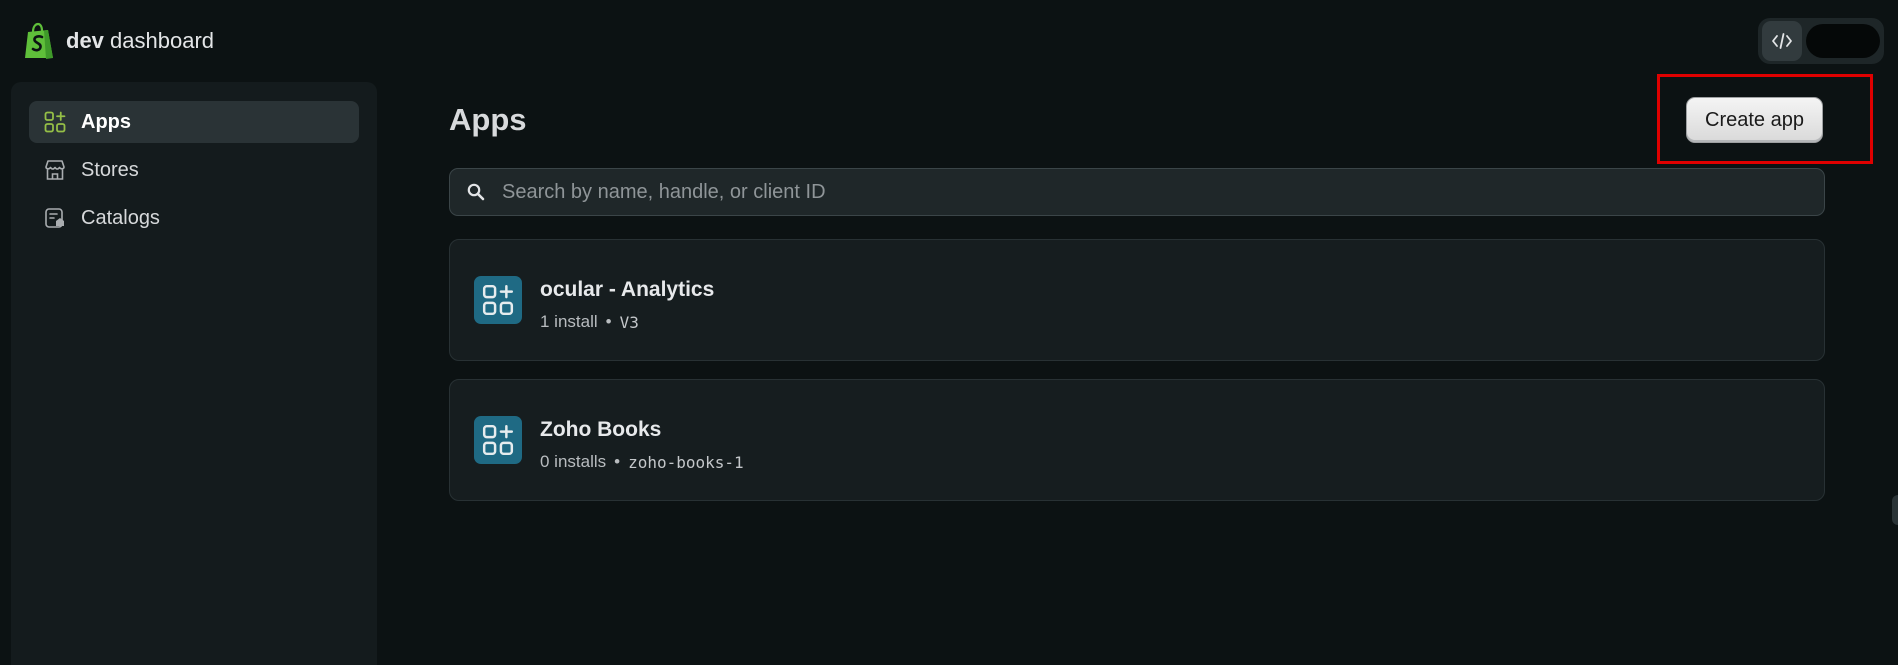  I want to click on catalog-icon, so click(55, 218).